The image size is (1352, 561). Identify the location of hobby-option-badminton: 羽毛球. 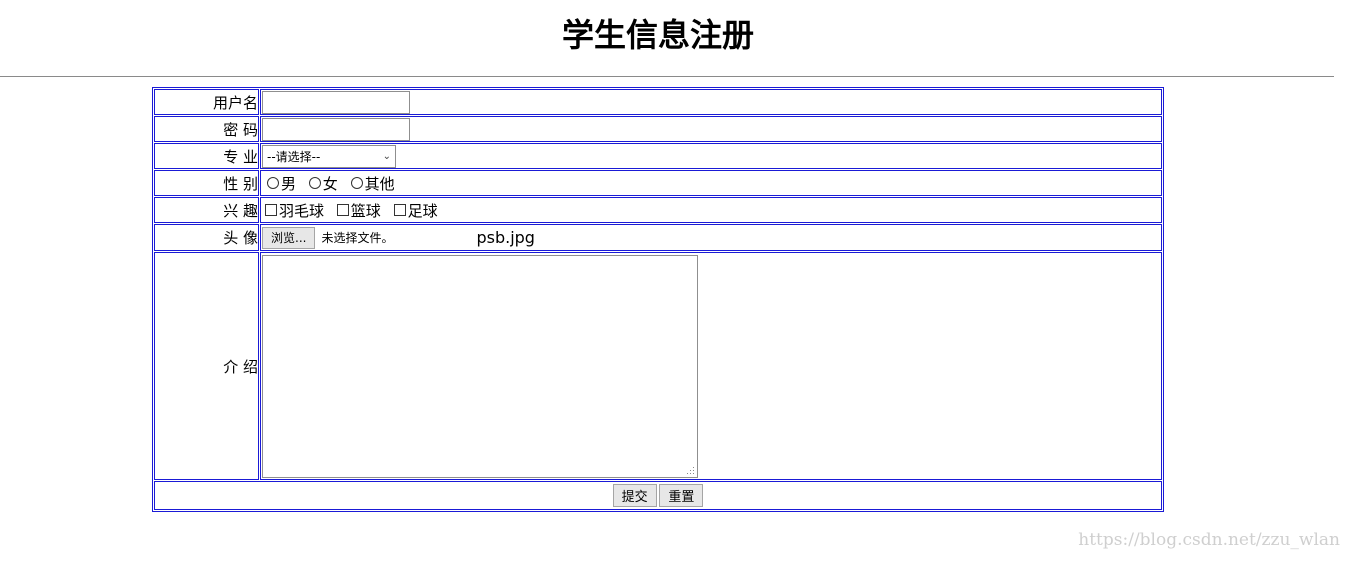
(294, 210).